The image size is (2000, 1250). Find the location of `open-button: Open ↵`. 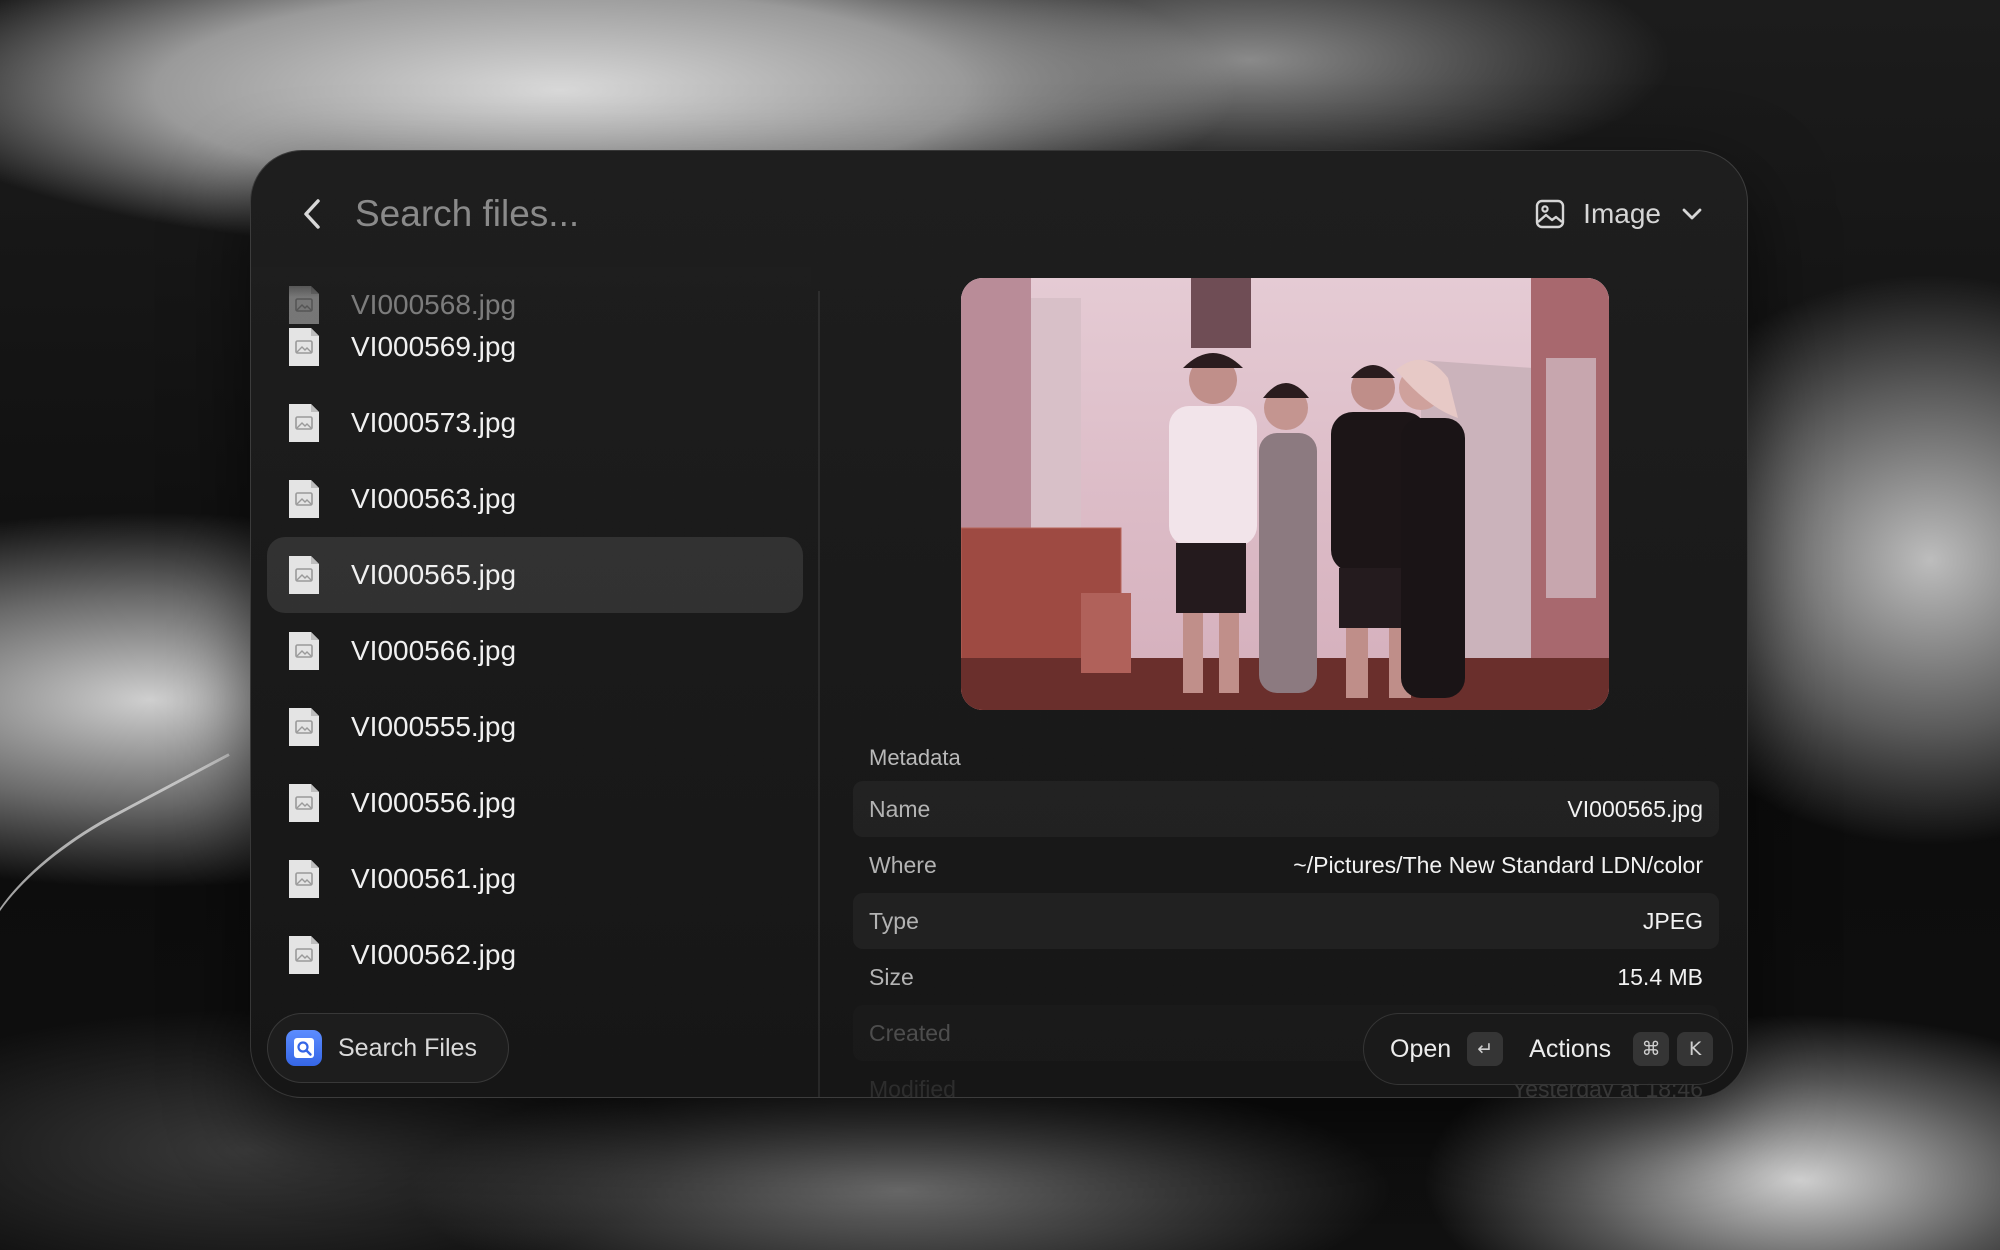

open-button: Open ↵ is located at coordinates (1447, 1049).